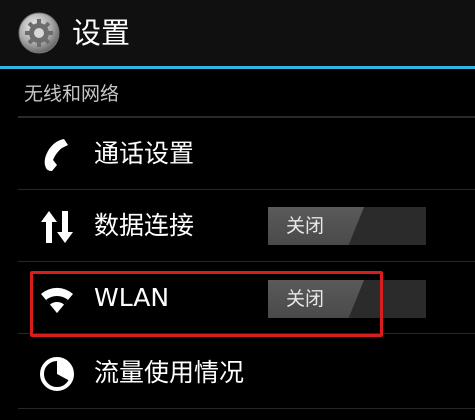  Describe the element at coordinates (169, 372) in the screenshot. I see `settings-item-label: 流量使用情况` at that location.